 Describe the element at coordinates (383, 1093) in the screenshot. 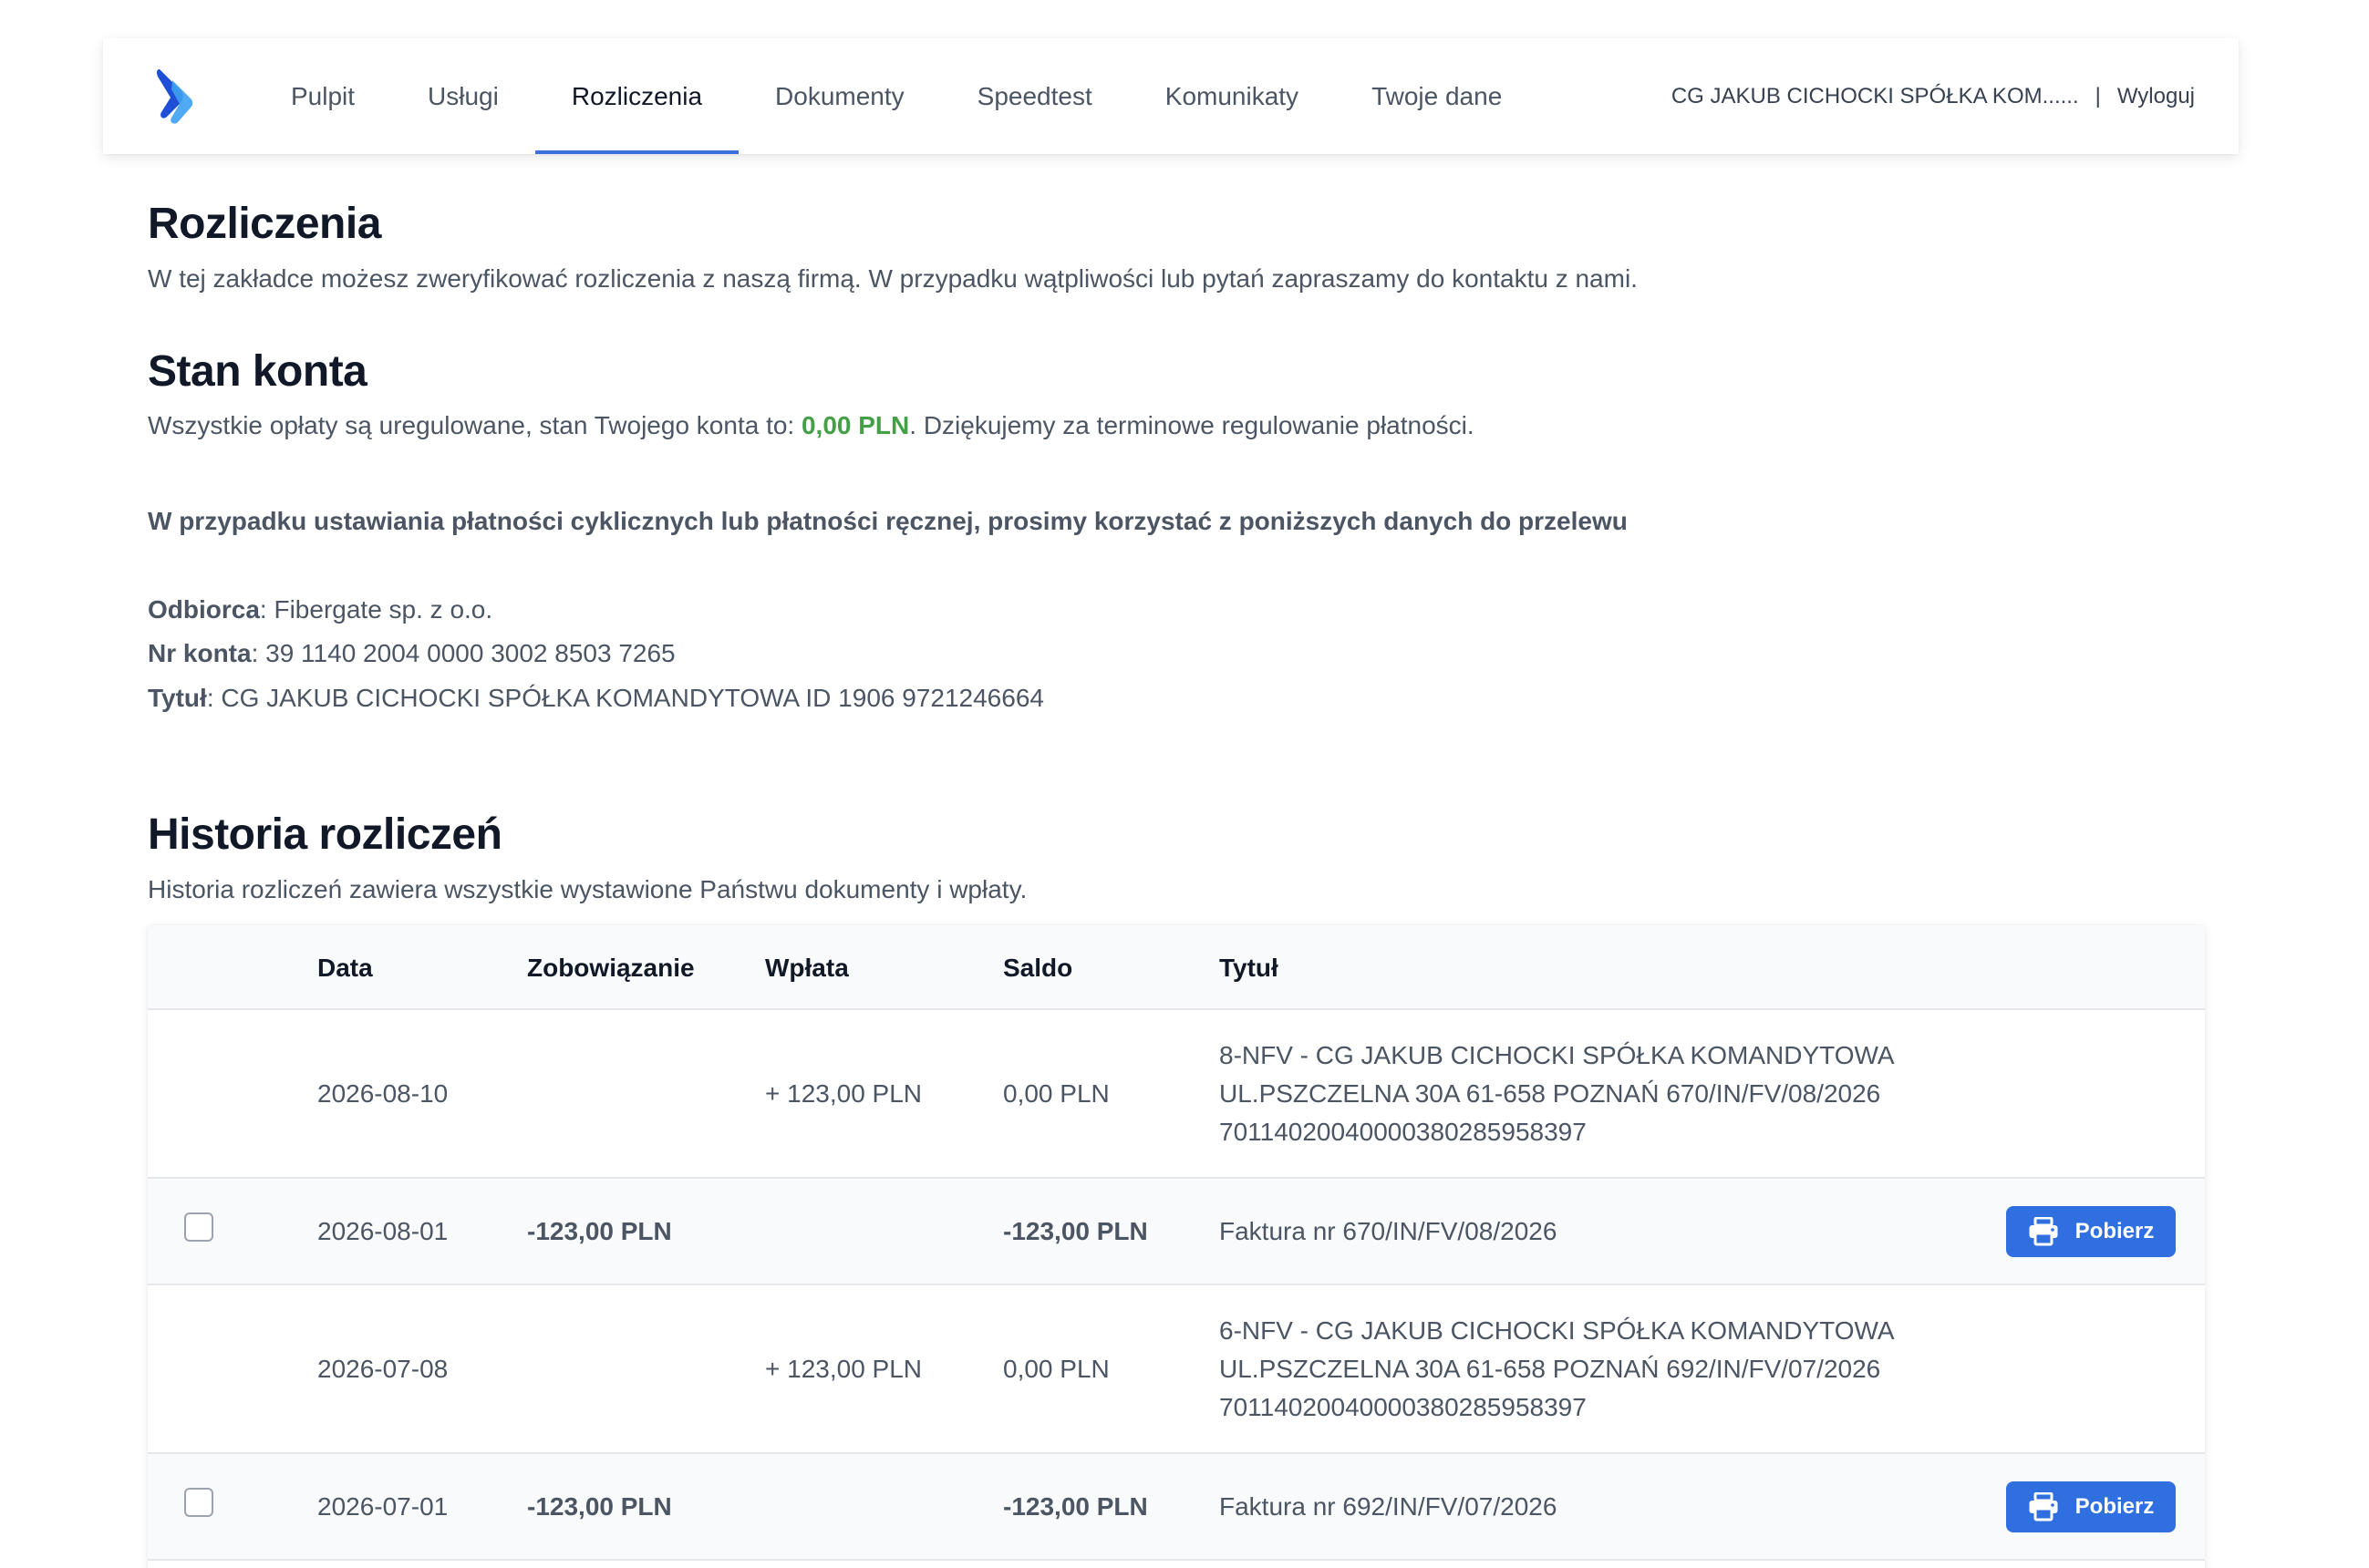

I see `row-date: 2026-08-10` at that location.